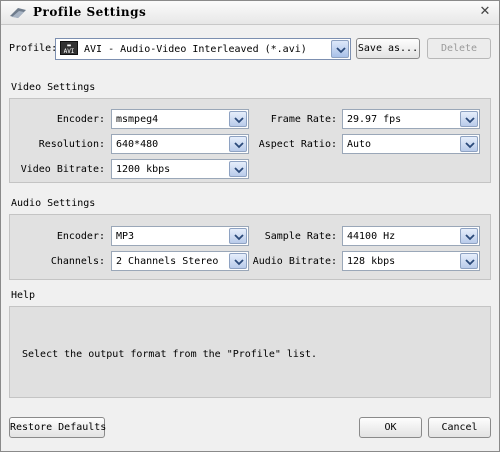  Describe the element at coordinates (23, 295) in the screenshot. I see `help-title: Help` at that location.